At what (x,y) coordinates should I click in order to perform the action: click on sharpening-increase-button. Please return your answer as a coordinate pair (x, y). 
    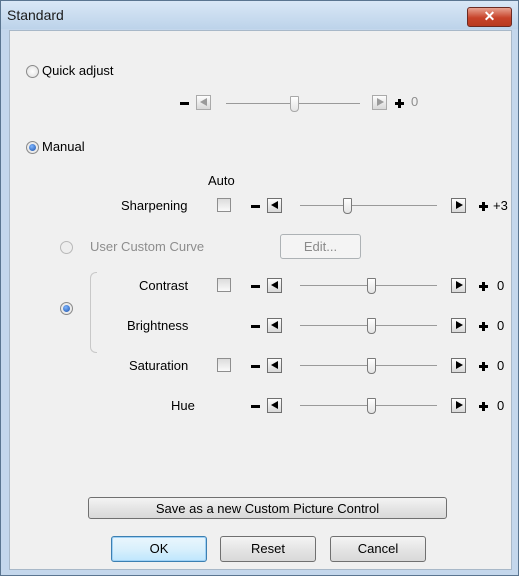
    Looking at the image, I should click on (458, 205).